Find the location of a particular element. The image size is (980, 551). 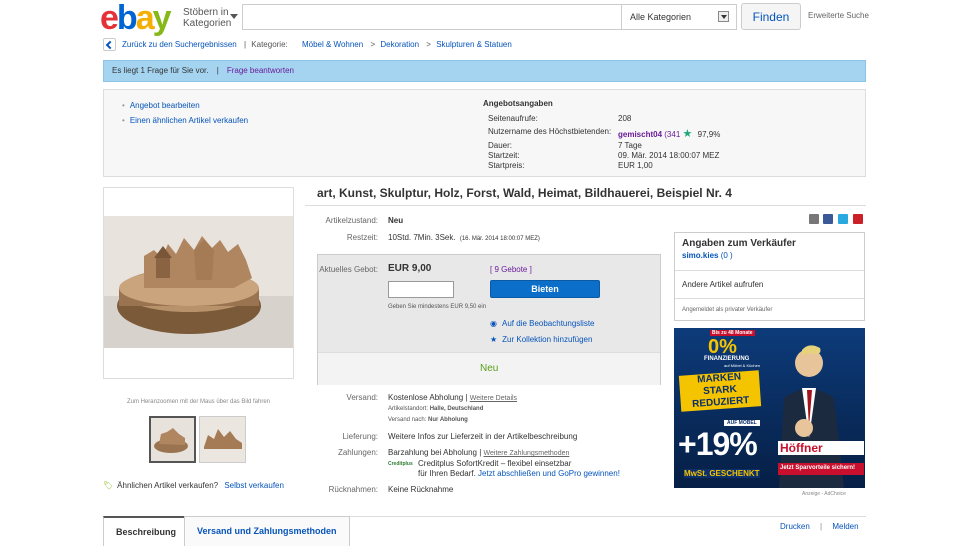

breadcrumb-arrow: > is located at coordinates (373, 44).